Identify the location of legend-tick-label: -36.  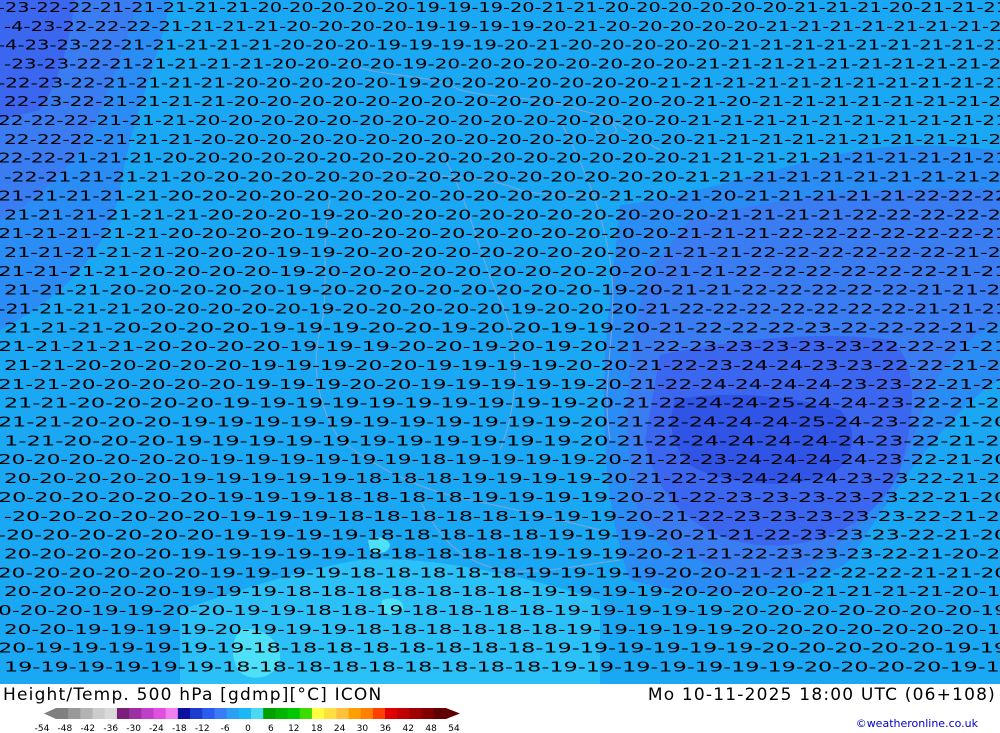
(110, 728).